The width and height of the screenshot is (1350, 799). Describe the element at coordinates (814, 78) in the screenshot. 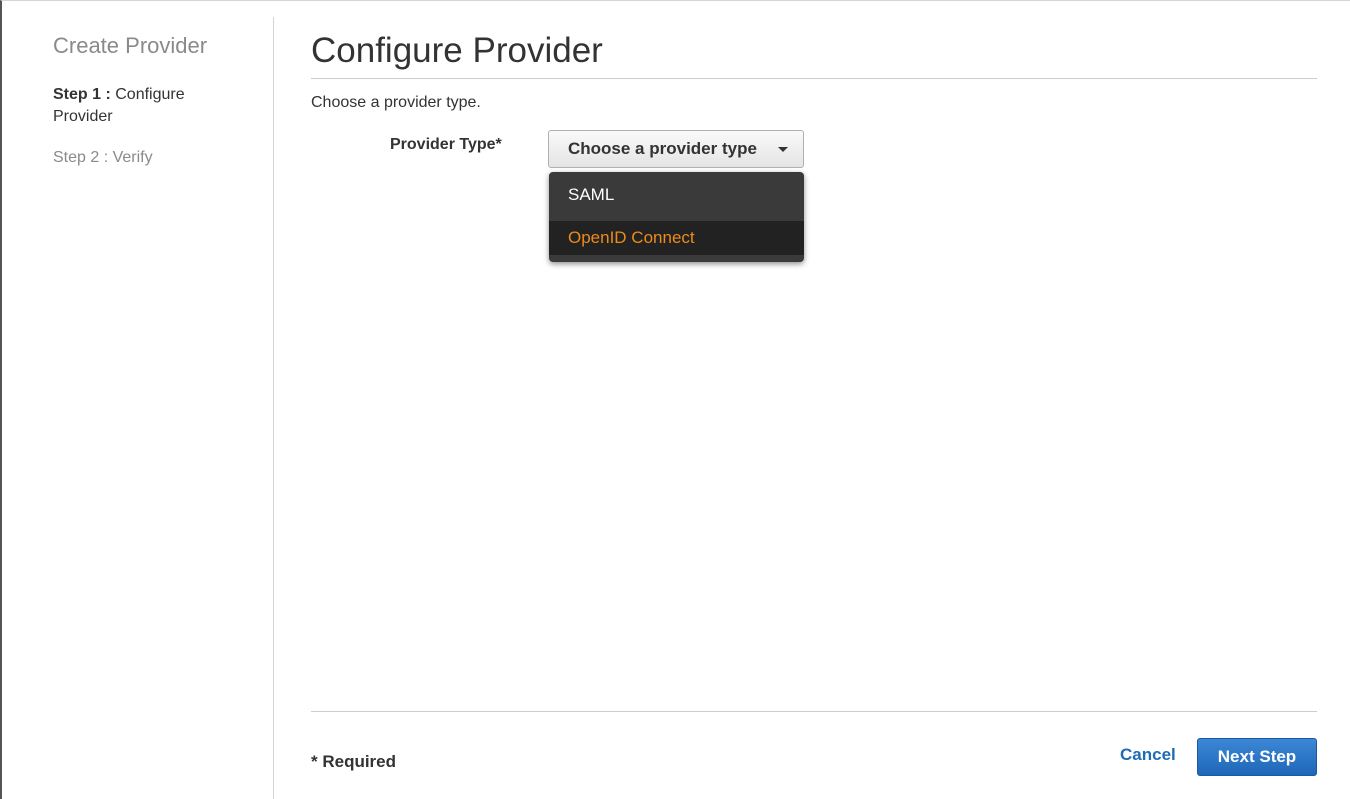

I see `title-divider` at that location.